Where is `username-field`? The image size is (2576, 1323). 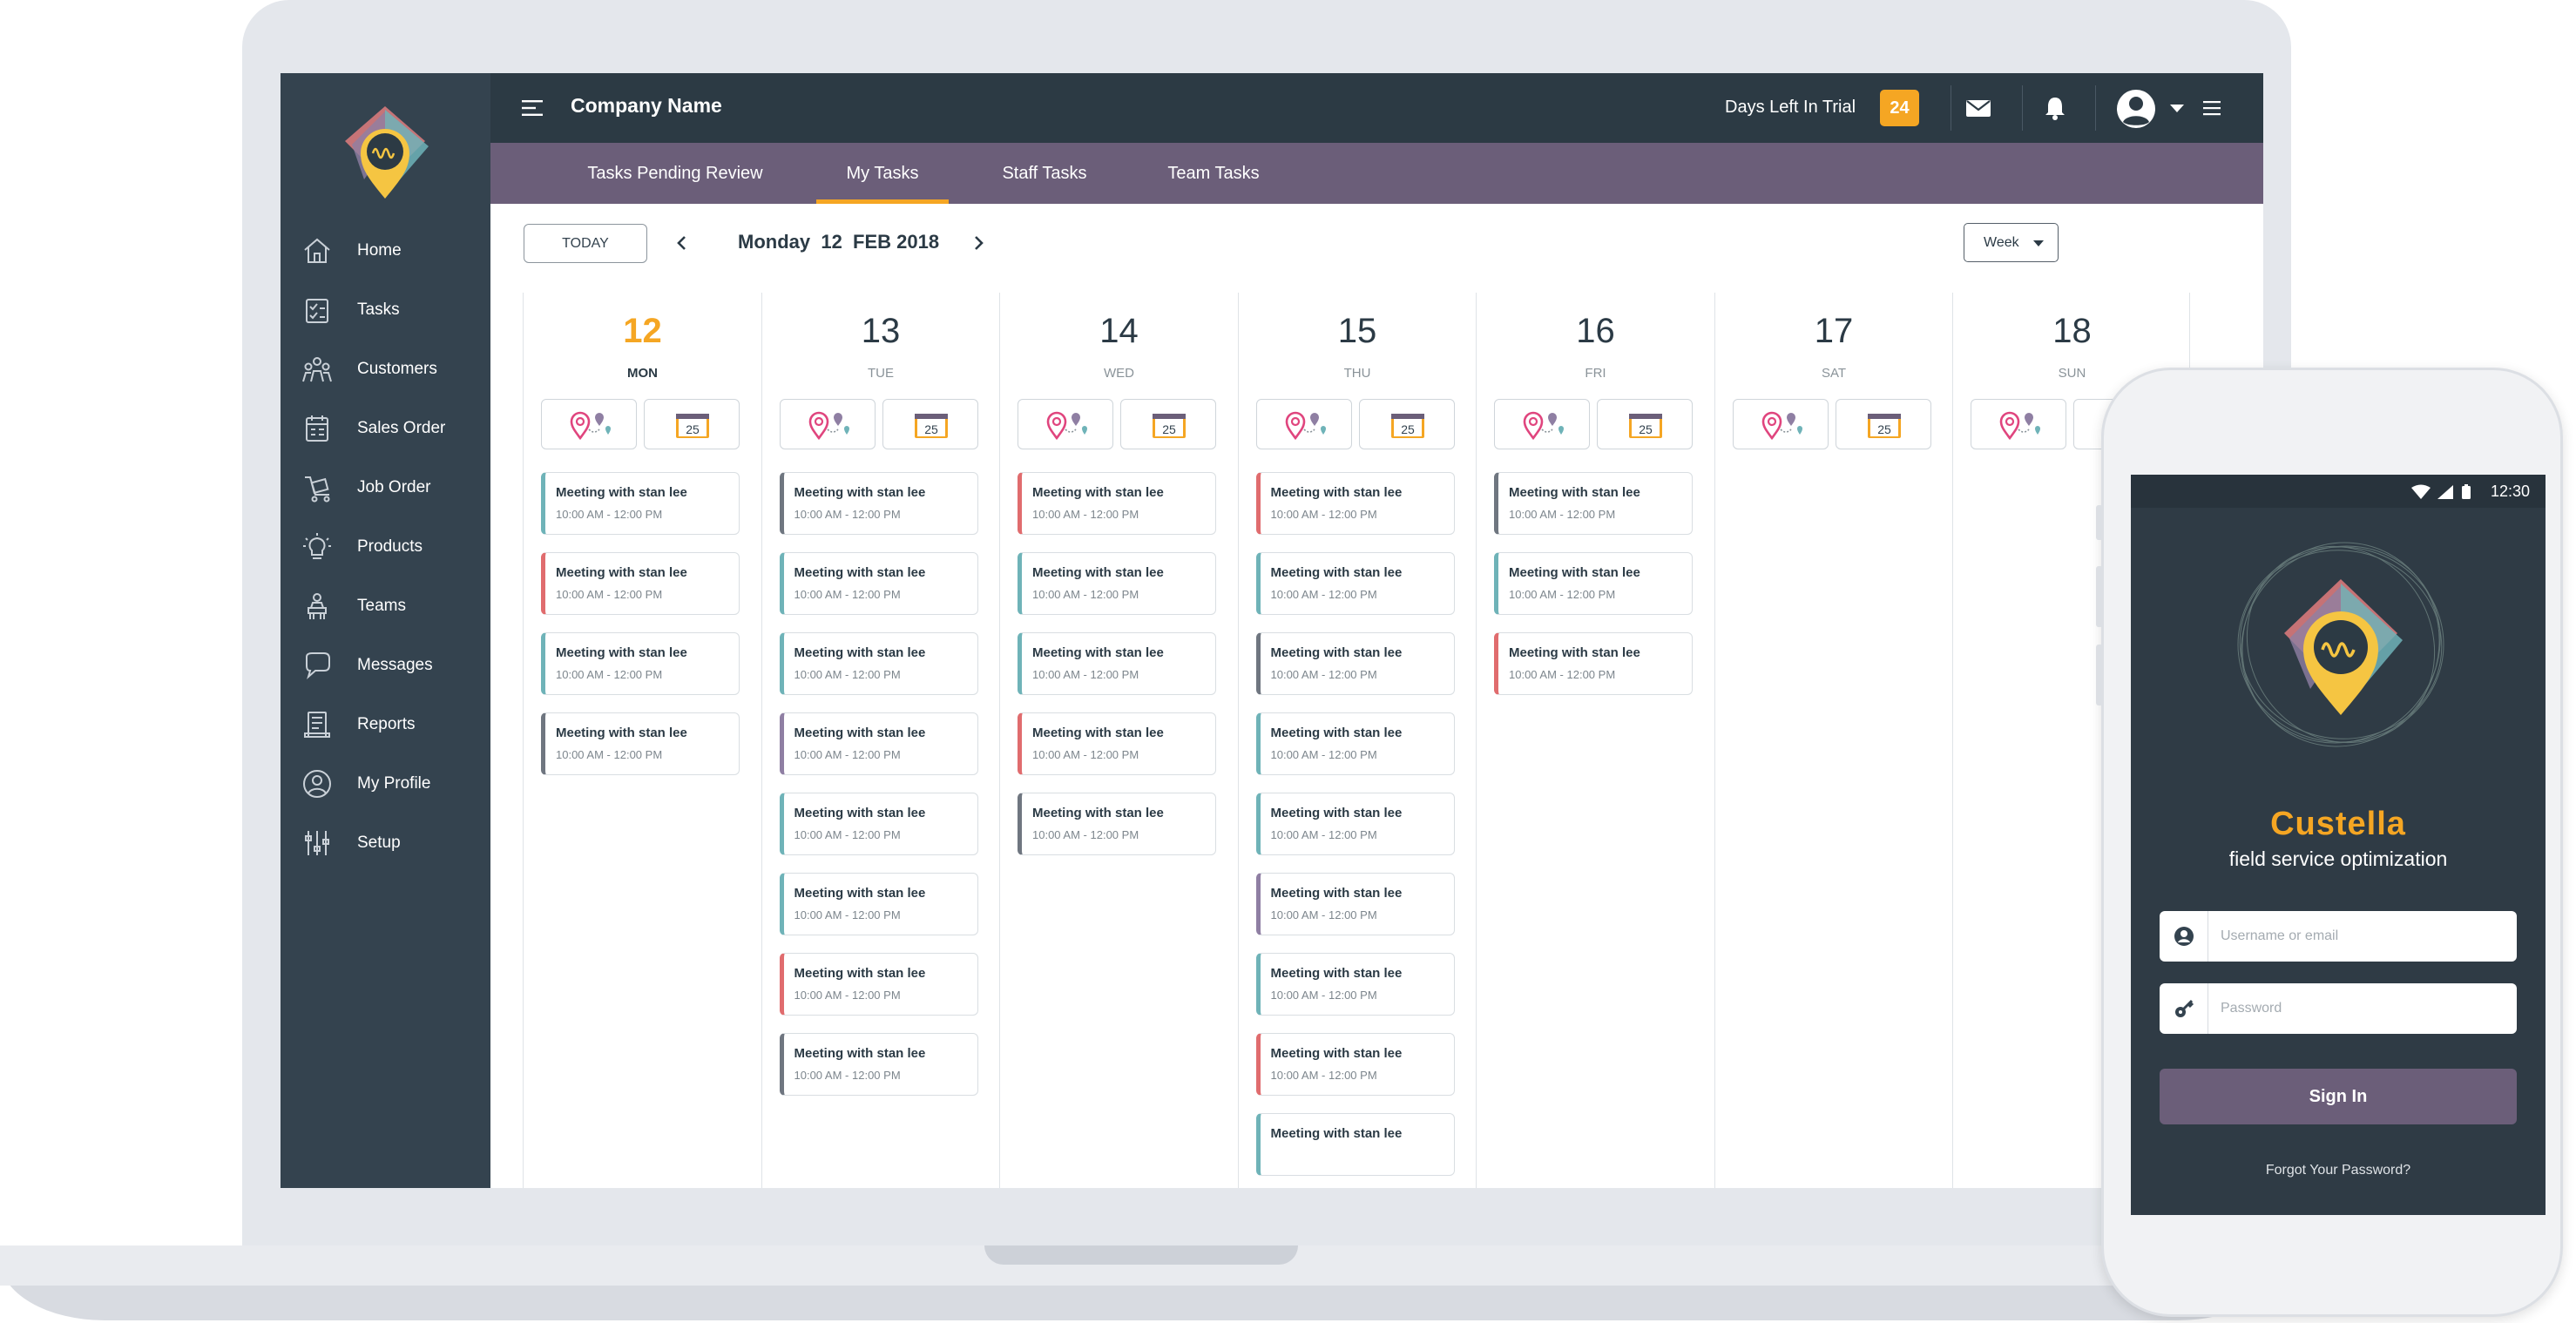 username-field is located at coordinates (2338, 936).